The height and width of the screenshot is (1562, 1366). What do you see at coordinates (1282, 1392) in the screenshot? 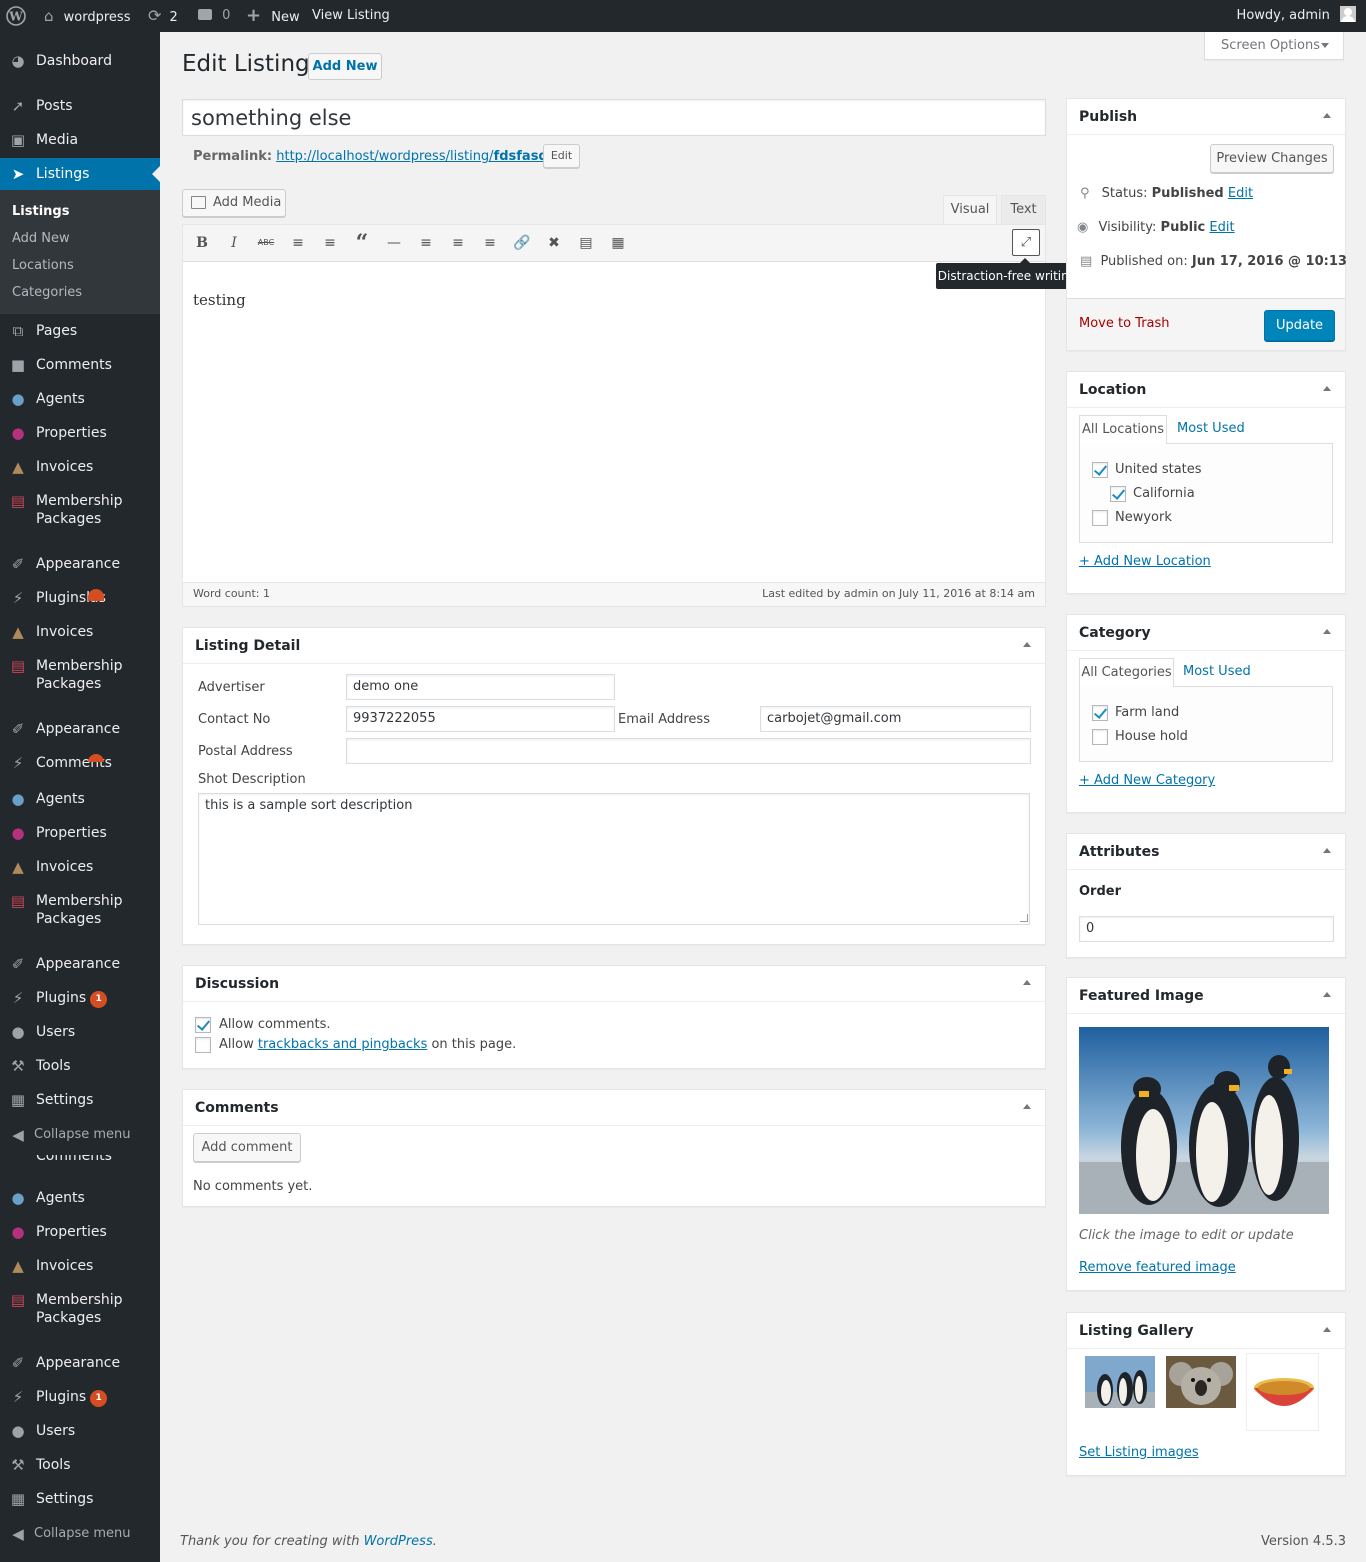
I see `gallery-thumb-bowl` at bounding box center [1282, 1392].